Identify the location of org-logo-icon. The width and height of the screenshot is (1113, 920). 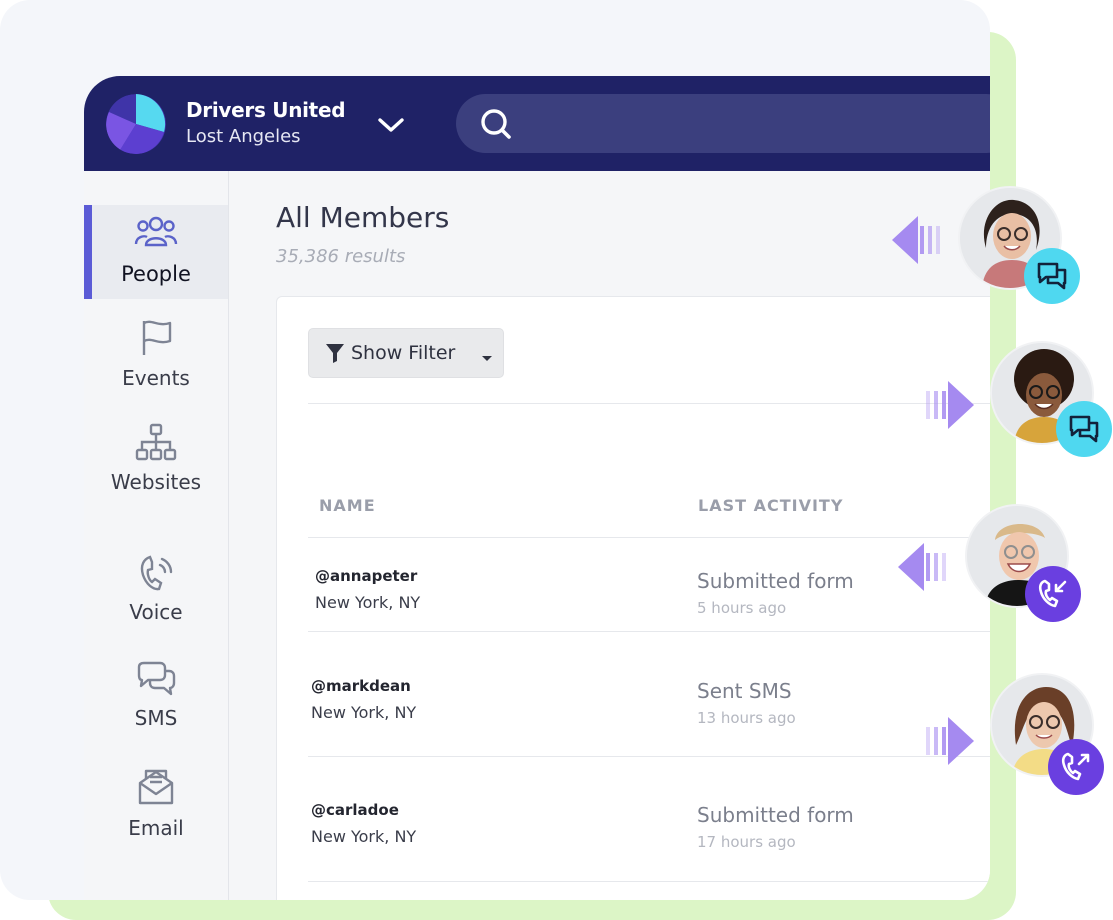
(136, 124).